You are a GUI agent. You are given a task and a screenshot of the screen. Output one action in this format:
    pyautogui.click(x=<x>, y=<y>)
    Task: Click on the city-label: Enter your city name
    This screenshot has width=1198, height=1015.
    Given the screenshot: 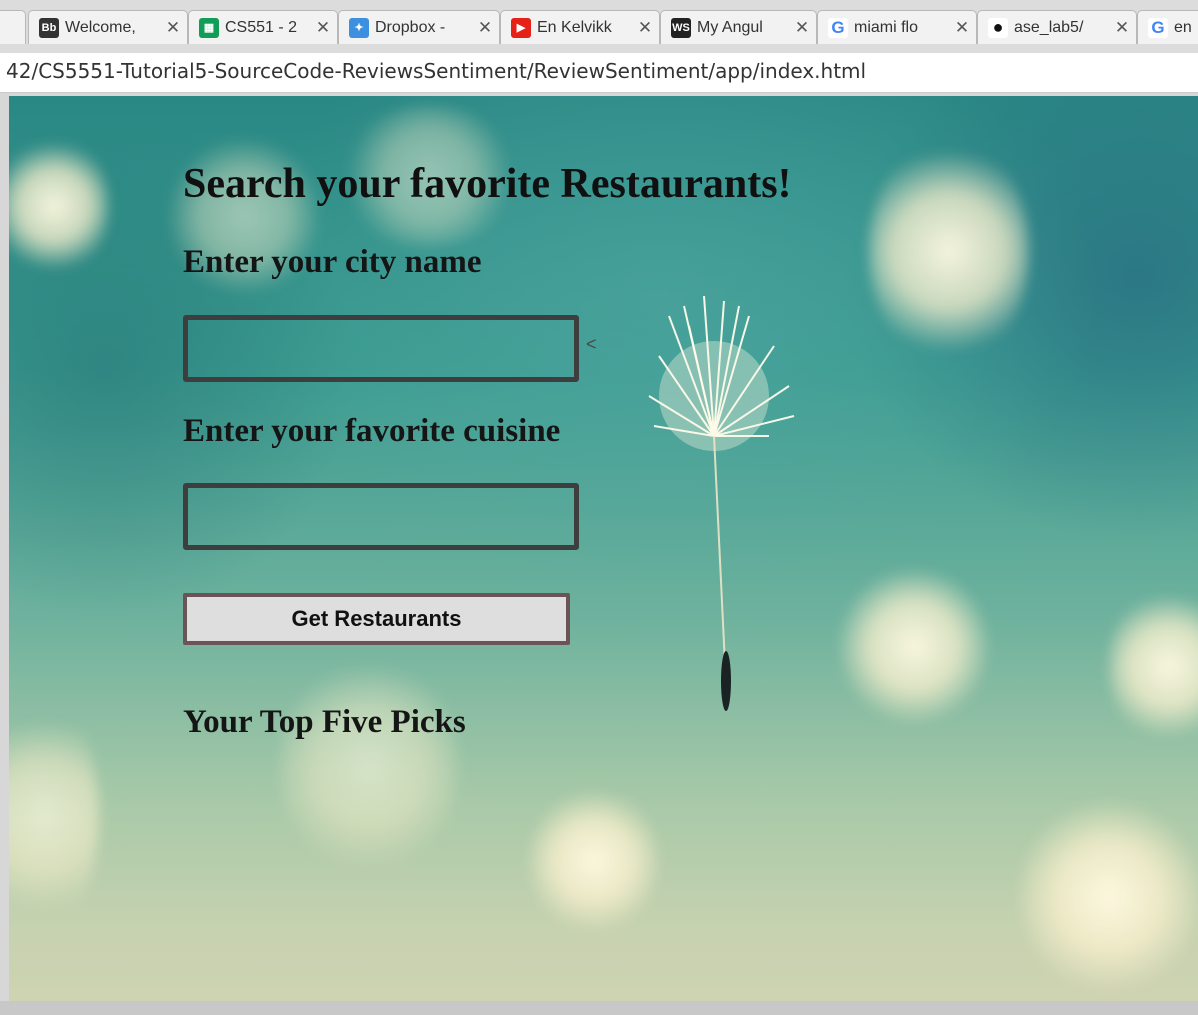 What is the action you would take?
    pyautogui.click(x=332, y=262)
    